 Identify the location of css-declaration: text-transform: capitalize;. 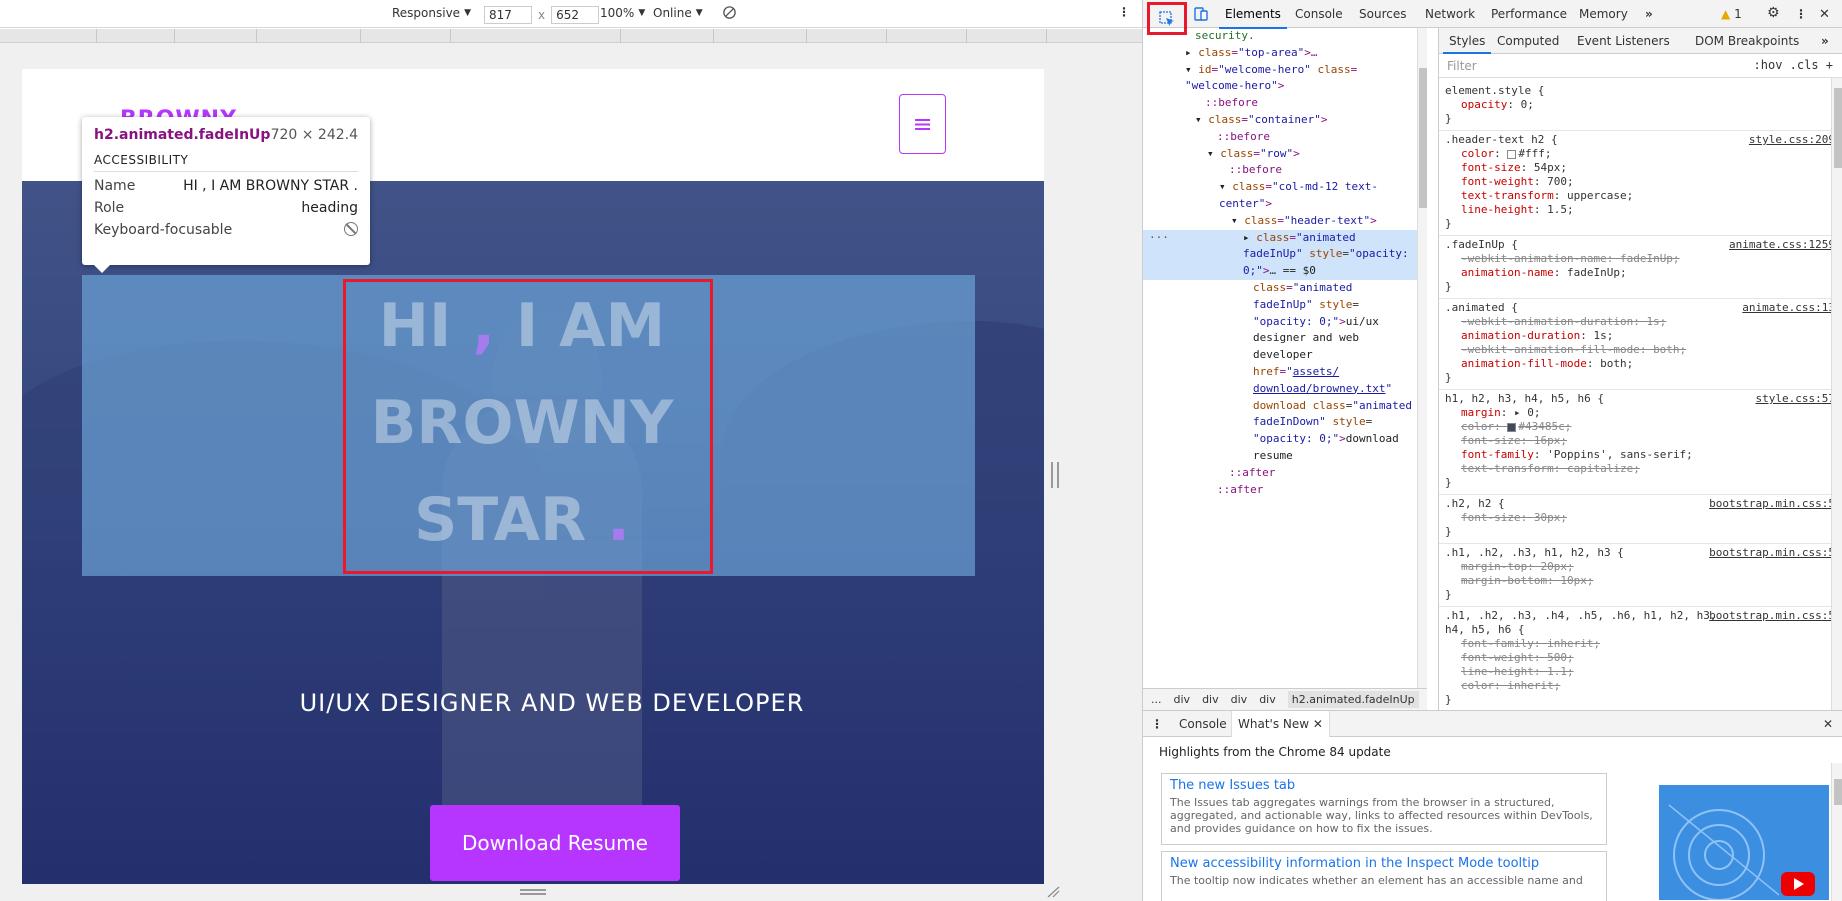
(1641, 469).